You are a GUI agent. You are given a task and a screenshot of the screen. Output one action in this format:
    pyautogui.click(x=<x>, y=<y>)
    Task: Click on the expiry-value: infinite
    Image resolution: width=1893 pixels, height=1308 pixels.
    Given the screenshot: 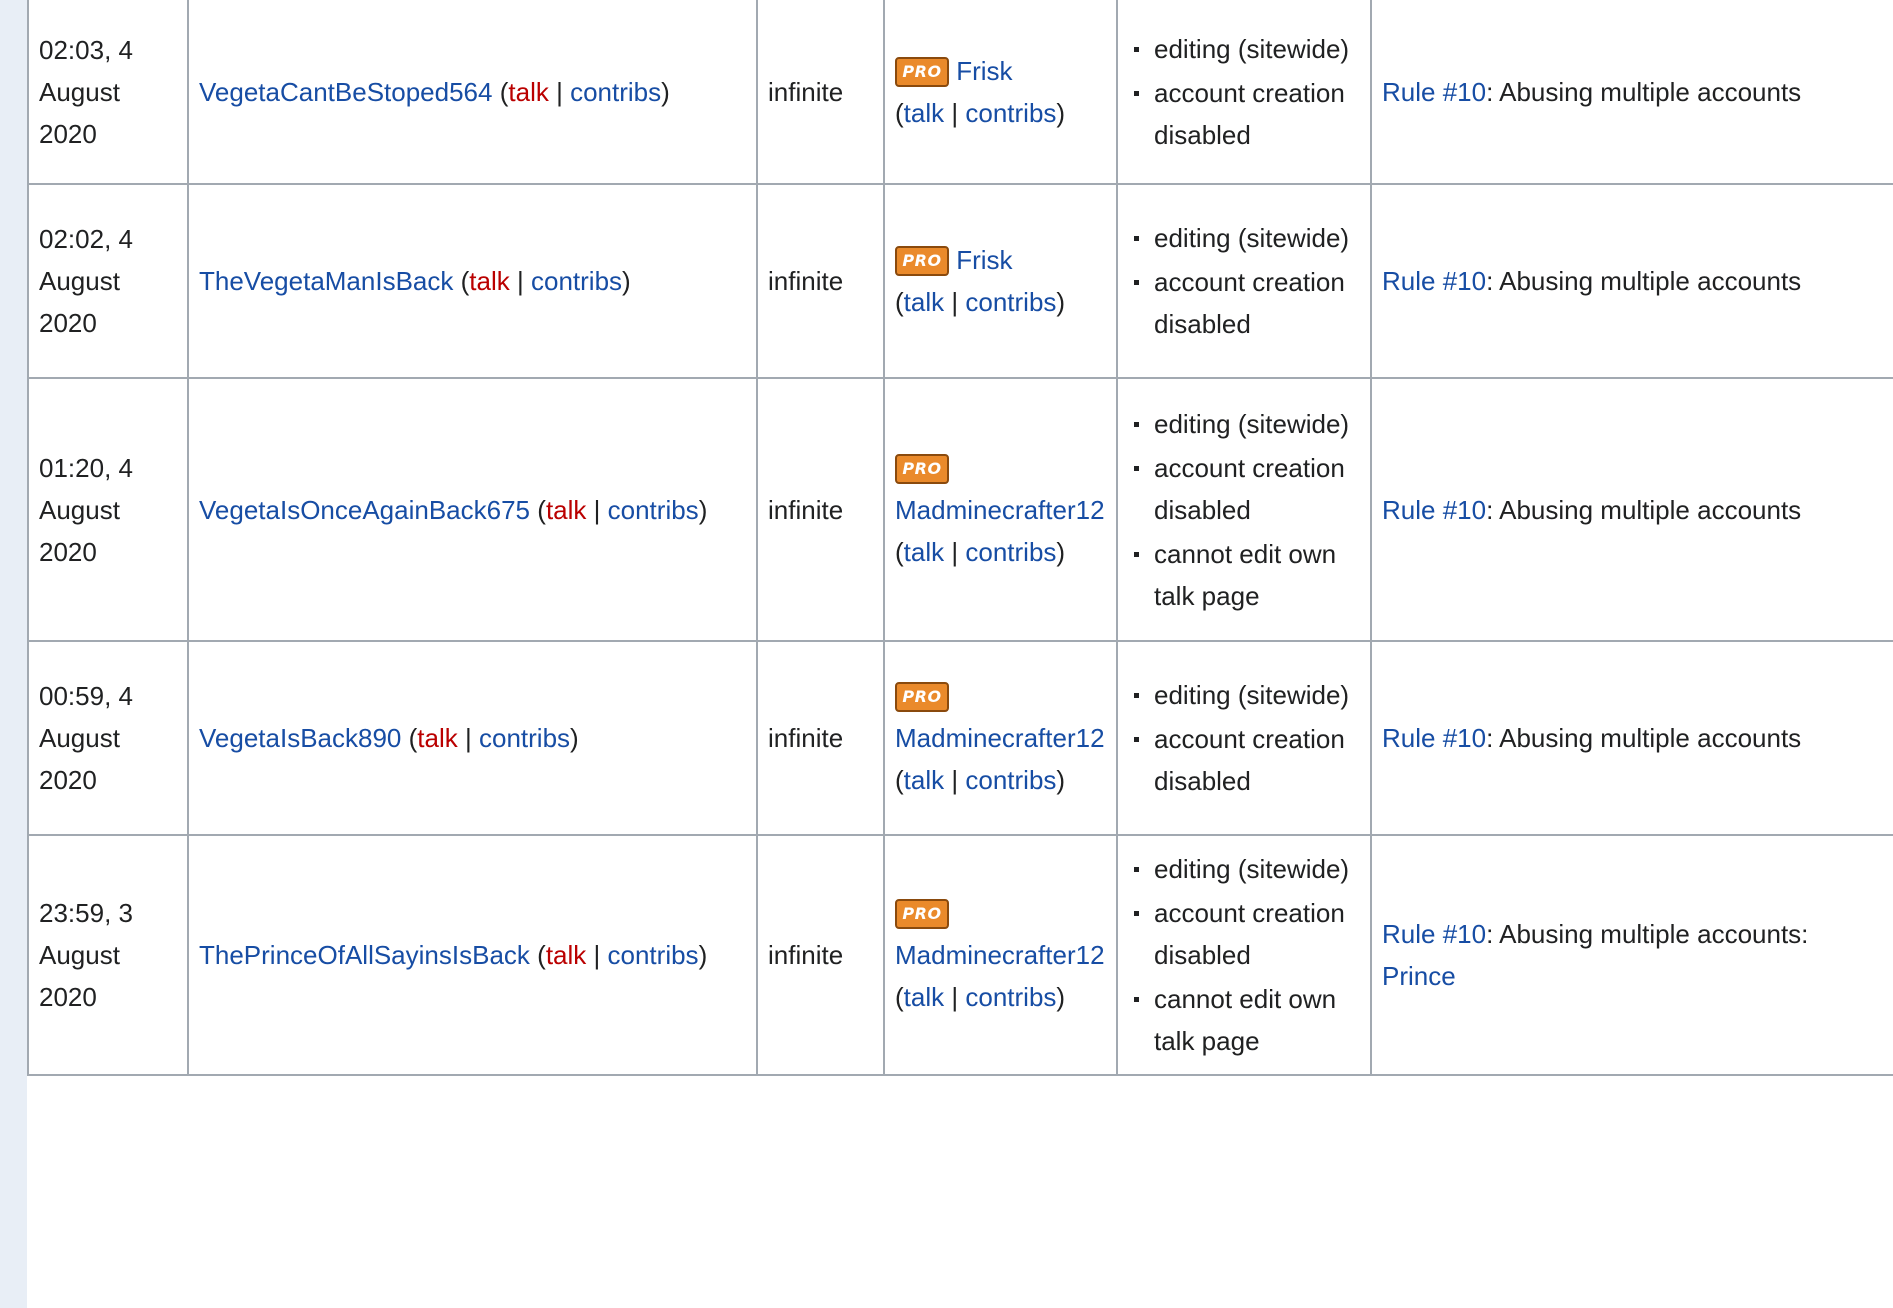 What is the action you would take?
    pyautogui.click(x=806, y=509)
    